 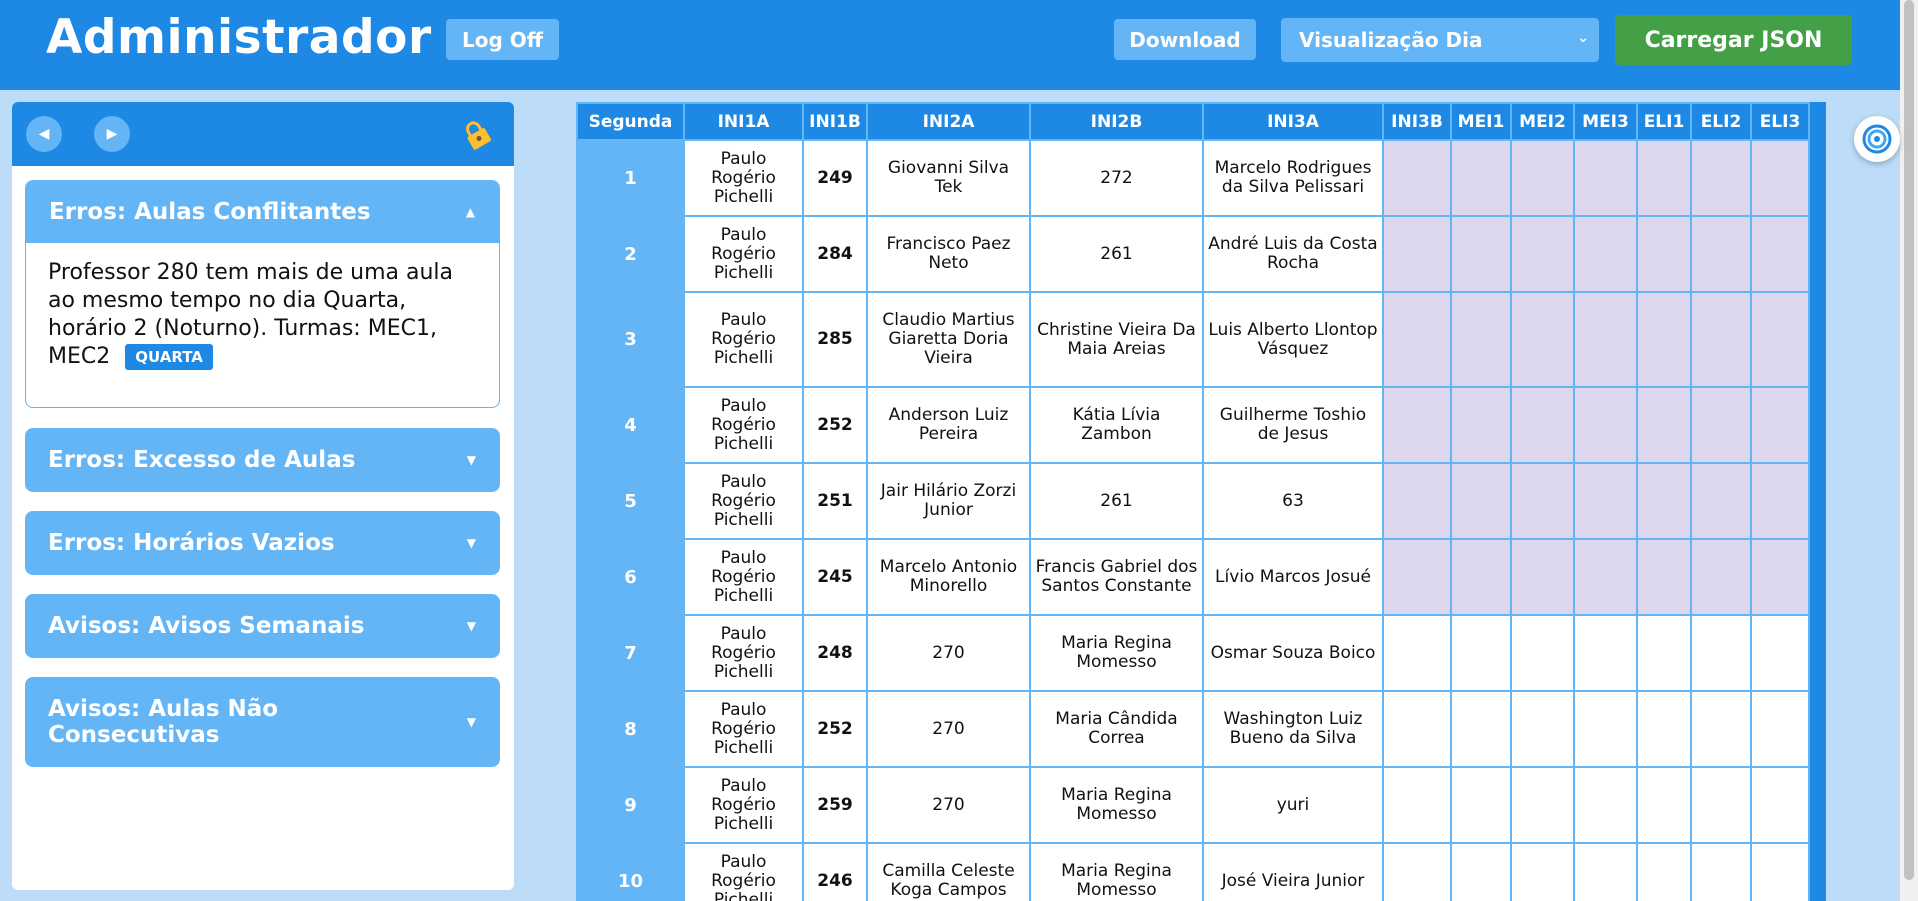 I want to click on accordion-excesso-aulas: Erros: Excesso de Aulas ▼, so click(x=262, y=460).